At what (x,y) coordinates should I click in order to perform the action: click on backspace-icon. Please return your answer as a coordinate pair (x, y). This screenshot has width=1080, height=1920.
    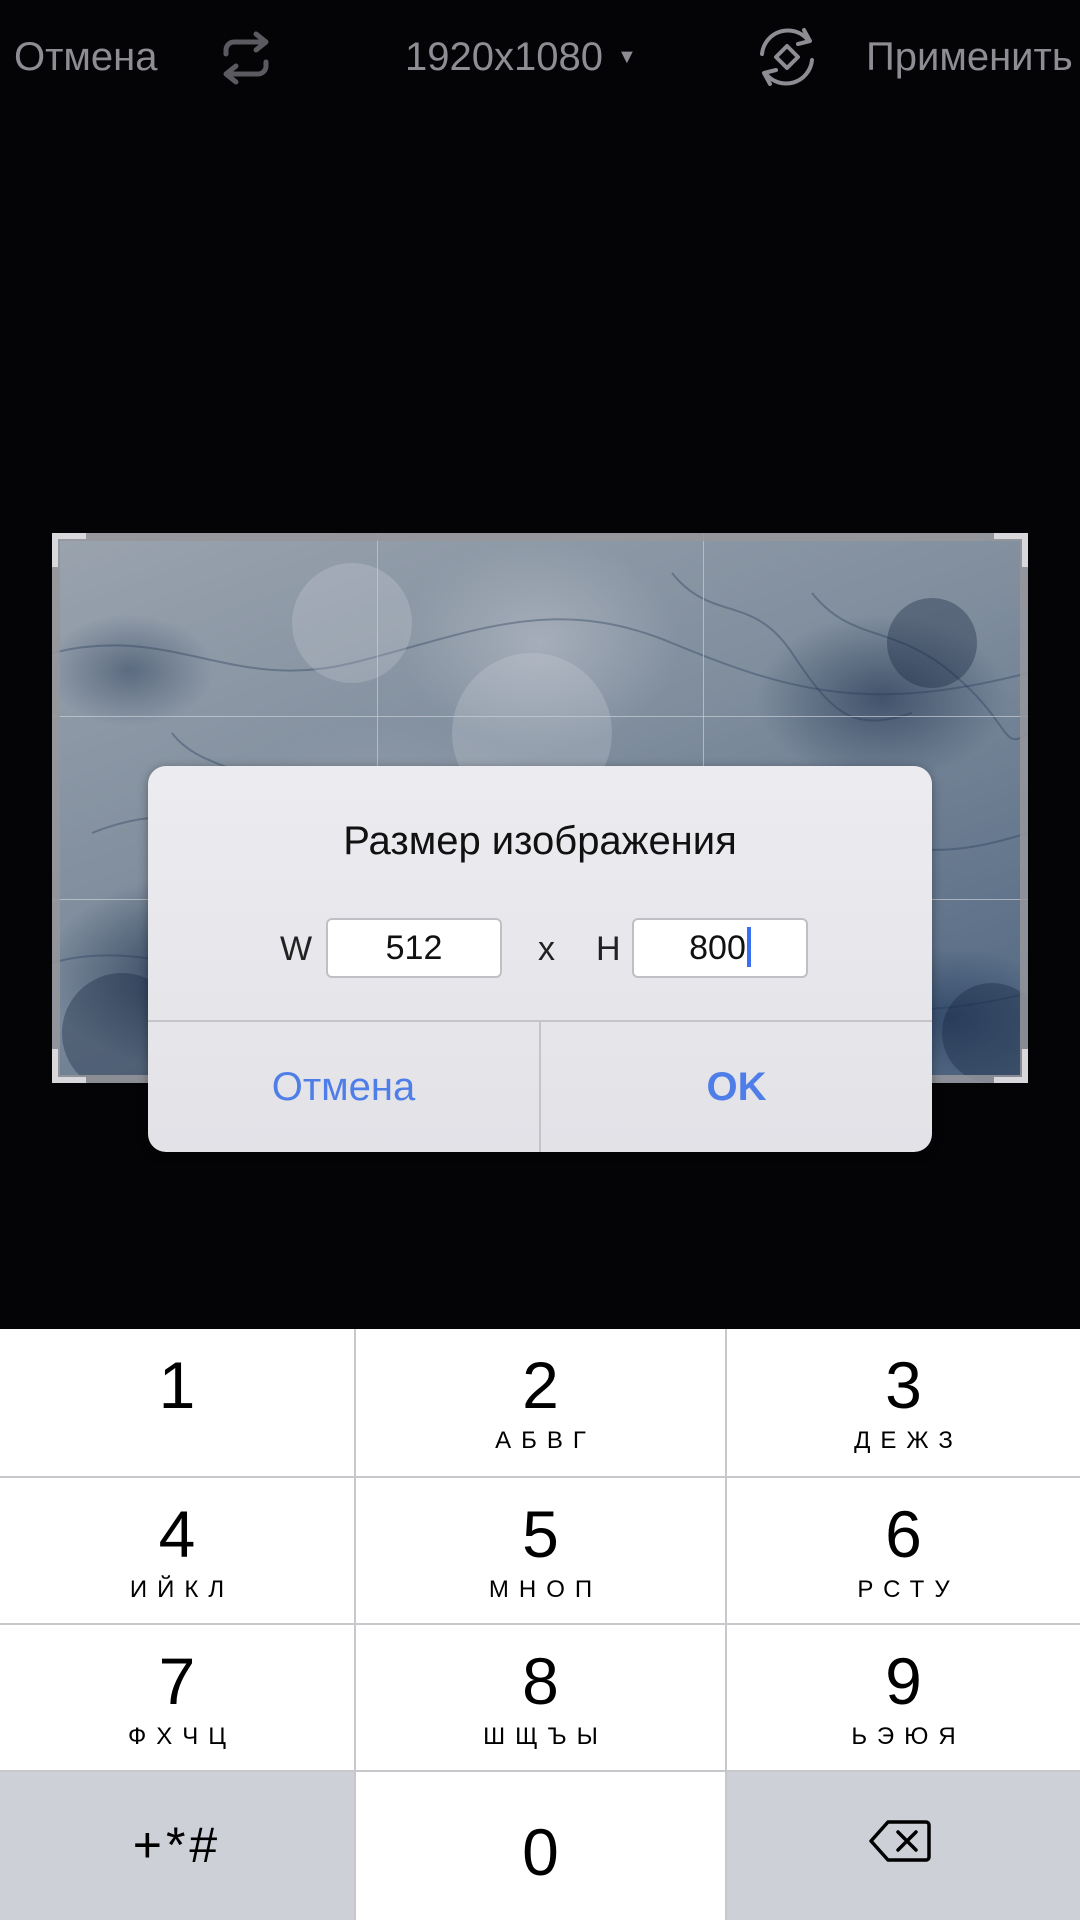
    Looking at the image, I should click on (900, 1841).